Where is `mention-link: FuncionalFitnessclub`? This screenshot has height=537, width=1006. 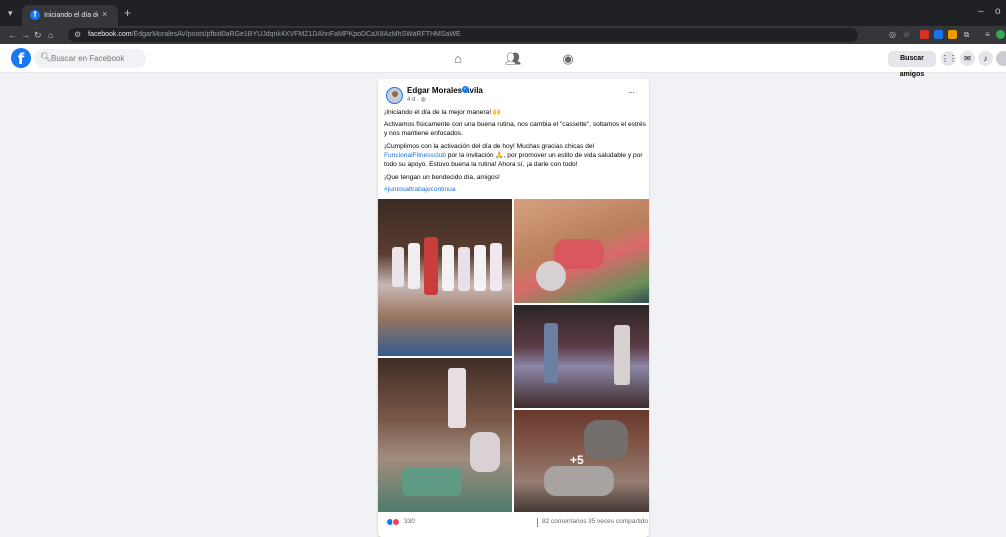
mention-link: FuncionalFitnessclub is located at coordinates (415, 155).